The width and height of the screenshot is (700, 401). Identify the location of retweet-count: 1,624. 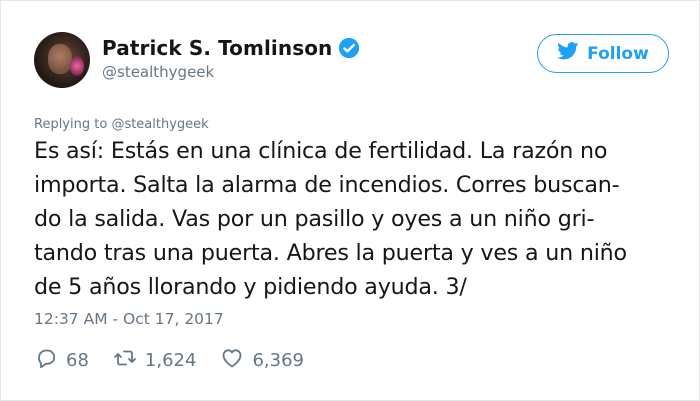
(170, 360).